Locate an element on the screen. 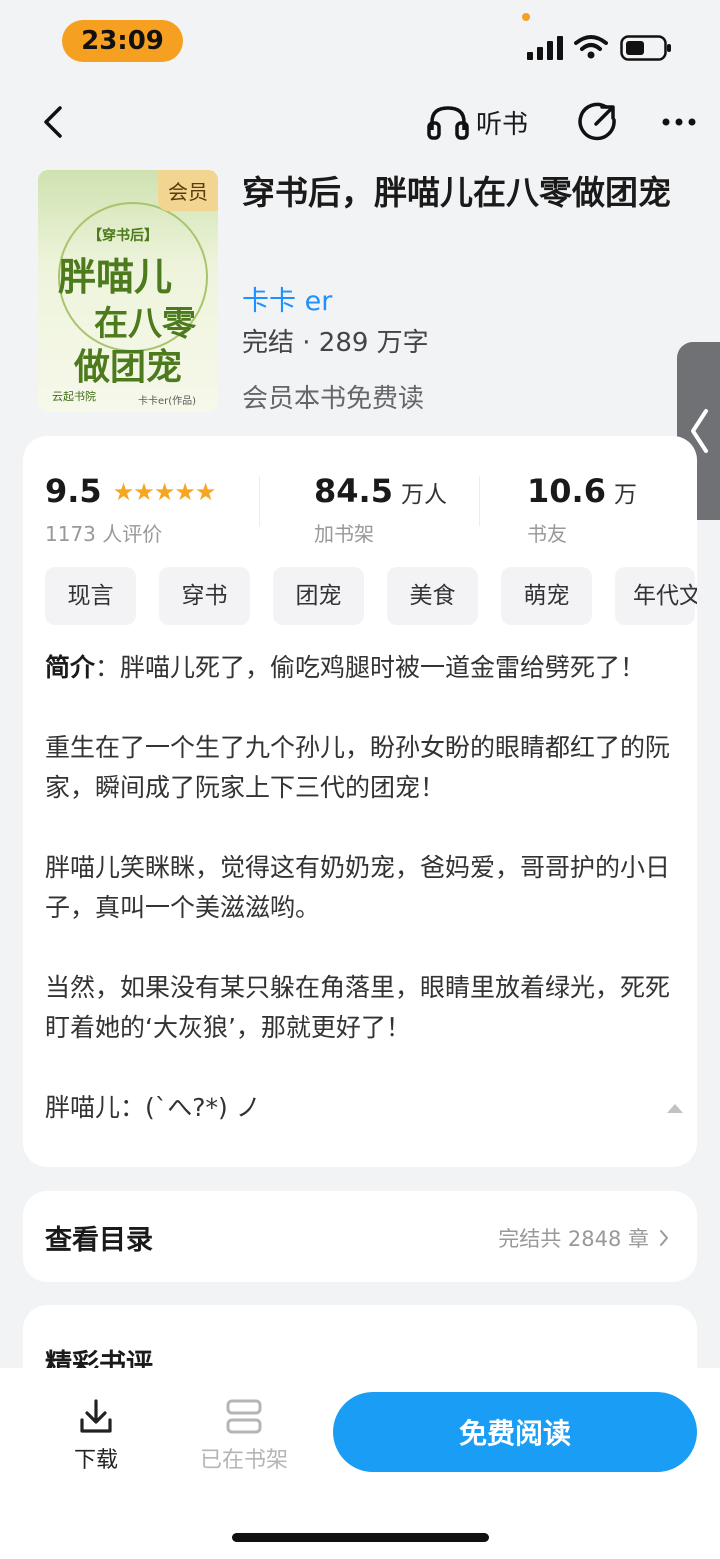 Image resolution: width=720 pixels, height=1559 pixels. chevron-left-icon is located at coordinates (53, 122).